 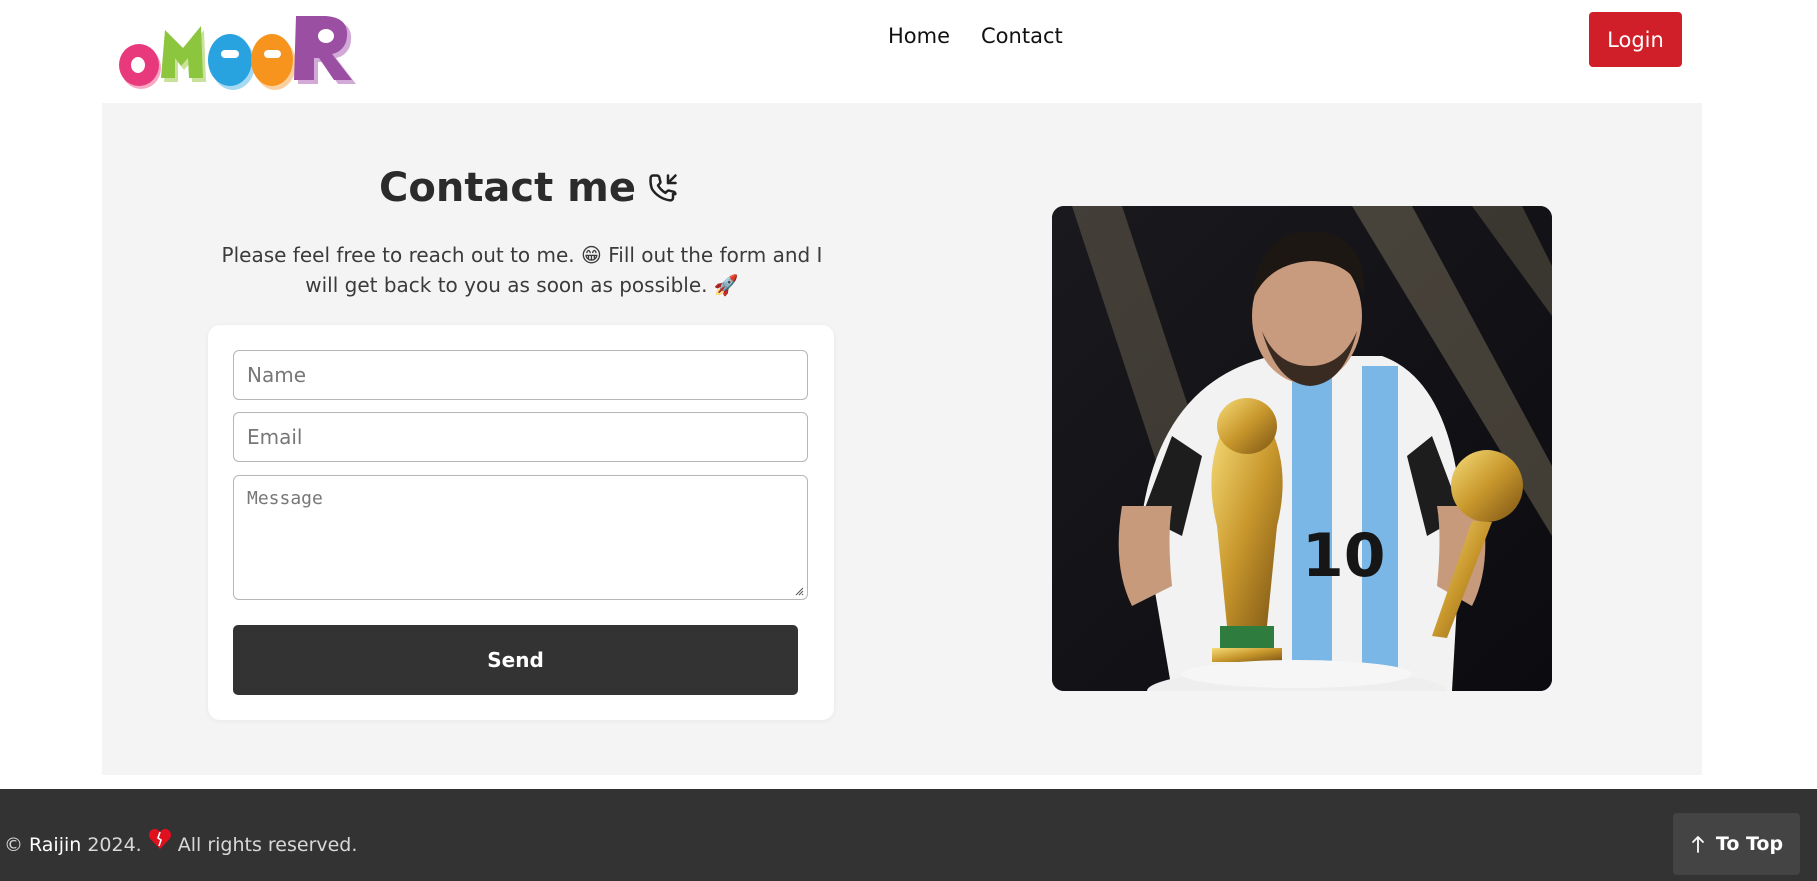 I want to click on arrow-up-icon, so click(x=1697, y=844).